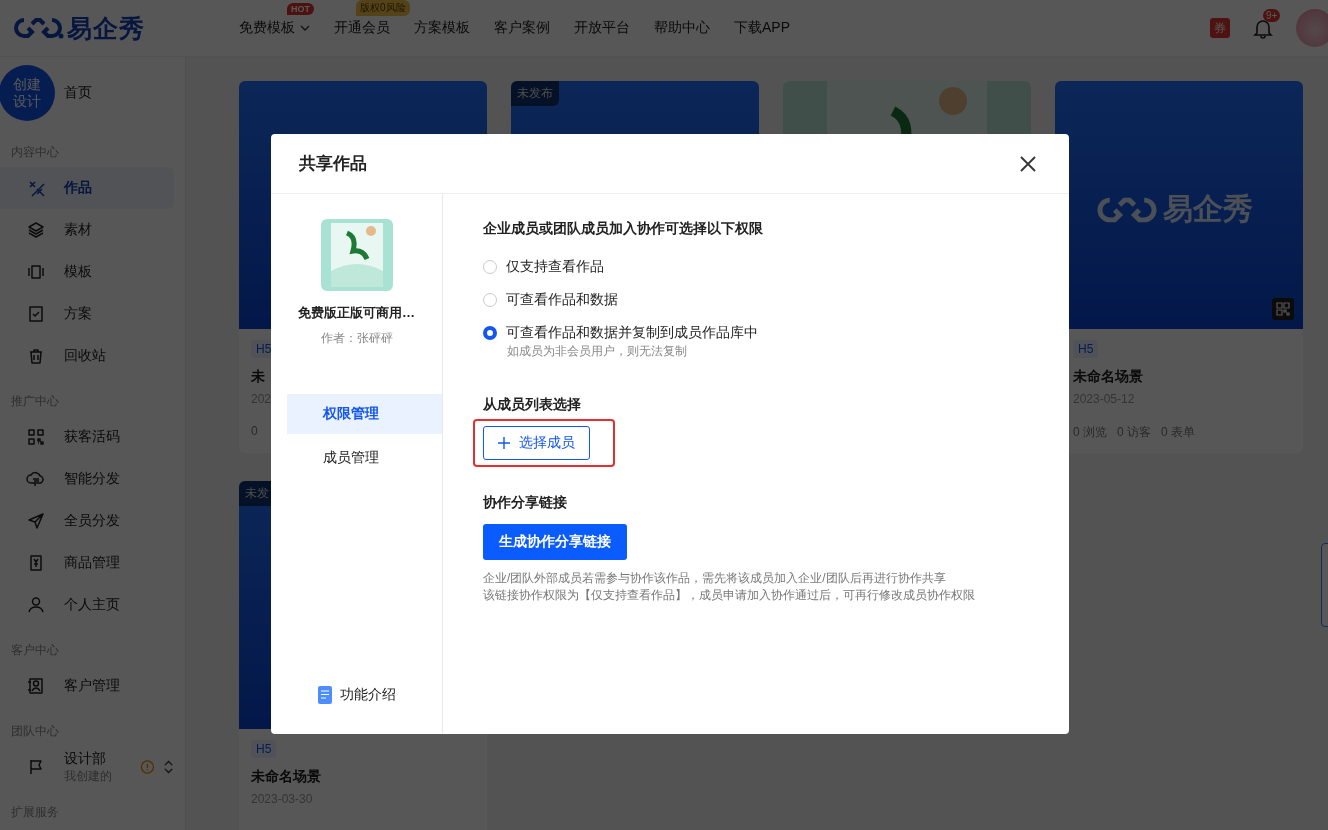  What do you see at coordinates (562, 299) in the screenshot?
I see `option-label: 可查看作品和数据` at bounding box center [562, 299].